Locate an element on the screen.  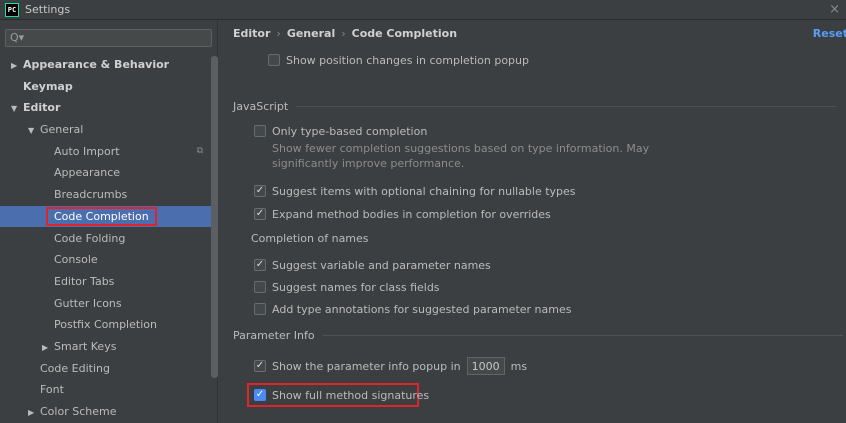
section-parameter-info: Parameter Info is located at coordinates (538, 335).